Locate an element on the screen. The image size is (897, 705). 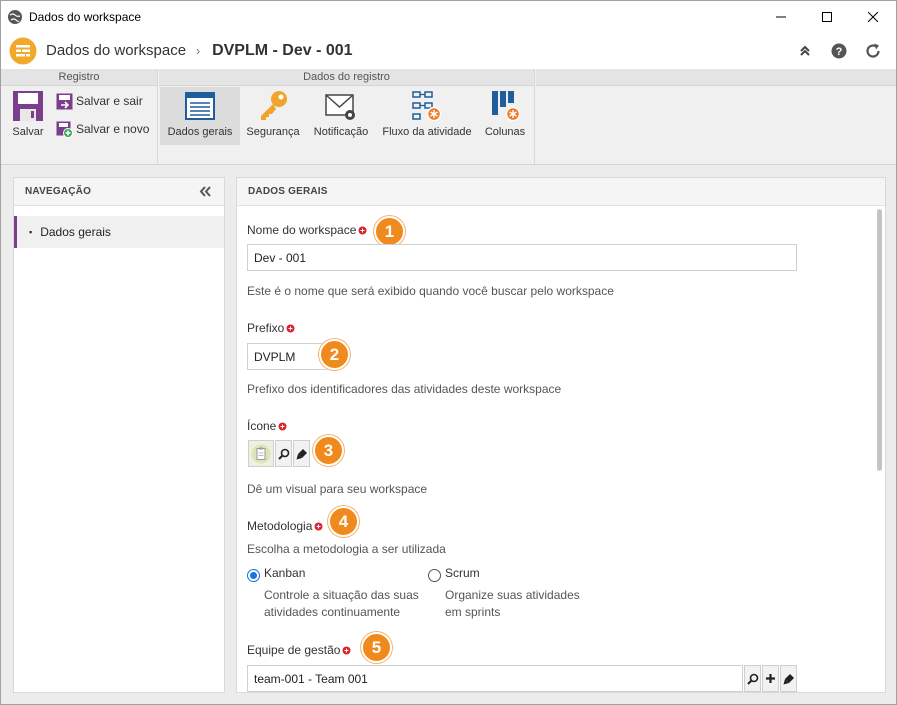
tab-notificacao: Notificação is located at coordinates (341, 116).